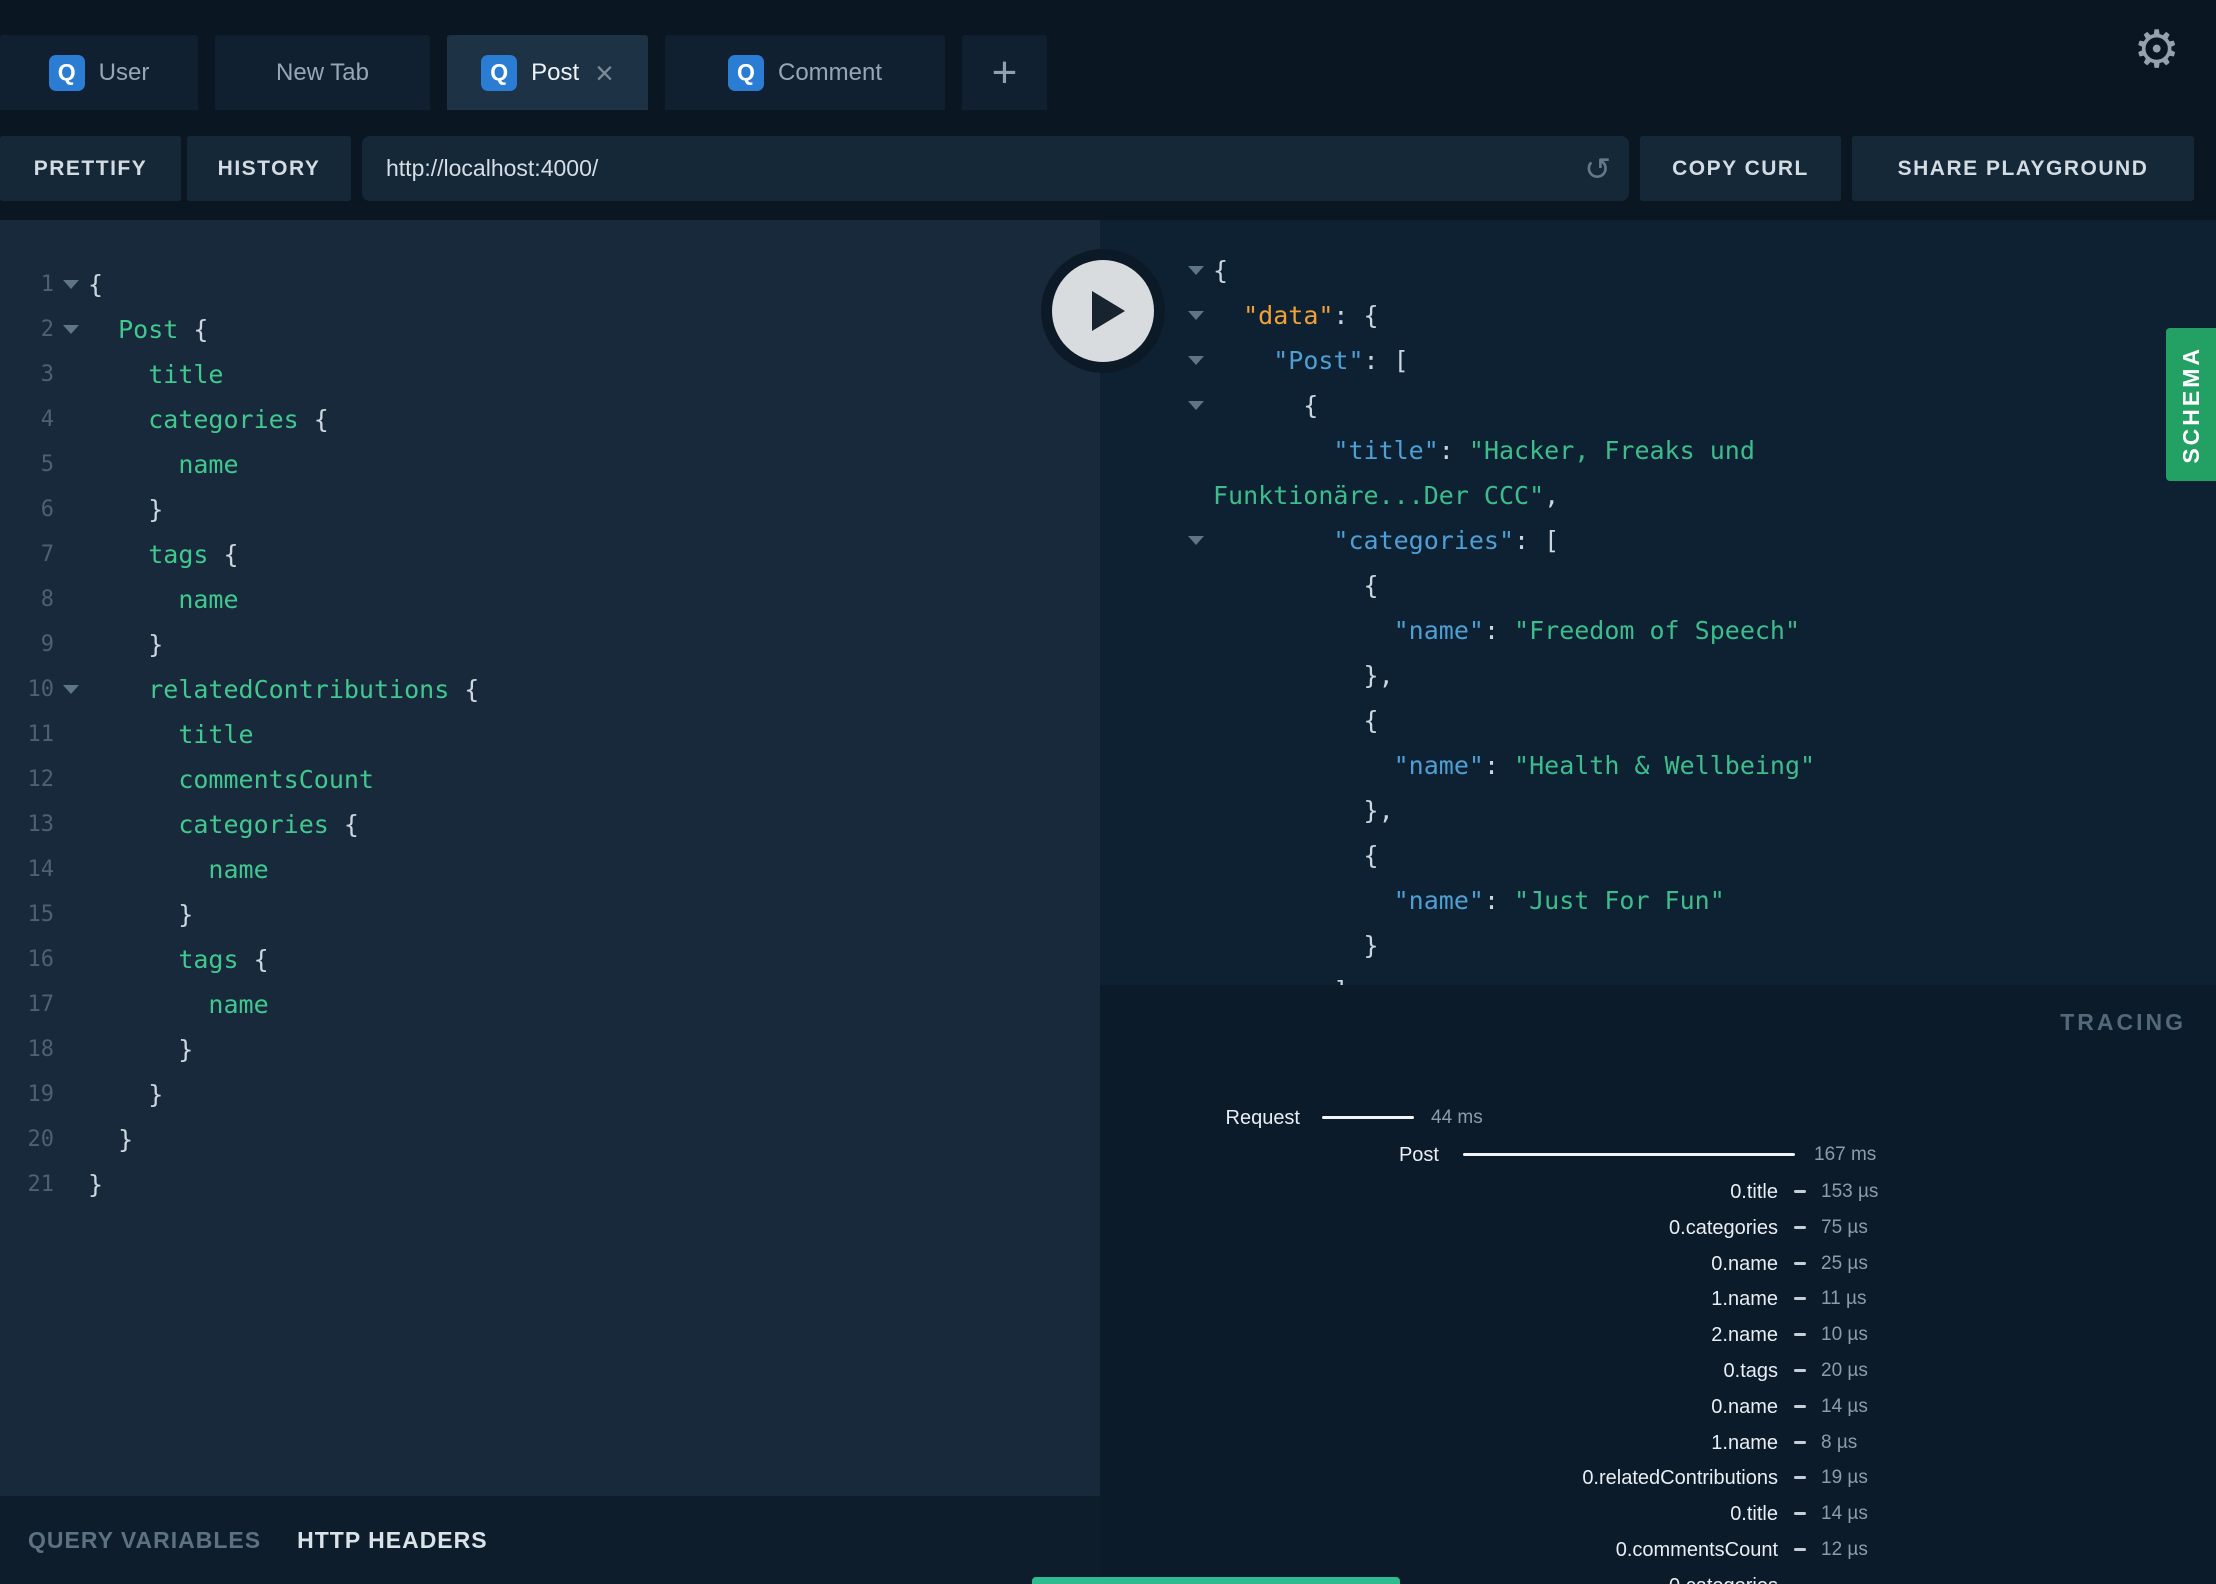  What do you see at coordinates (830, 72) in the screenshot?
I see `tab-label: Comment` at bounding box center [830, 72].